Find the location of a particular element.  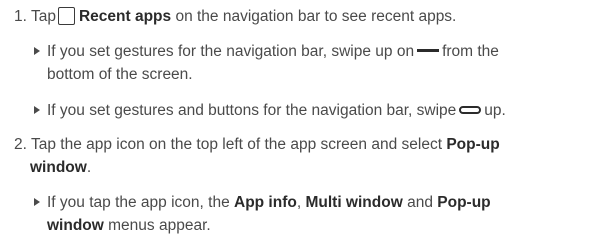

step-2-popup-bold: Pop-up is located at coordinates (473, 144).